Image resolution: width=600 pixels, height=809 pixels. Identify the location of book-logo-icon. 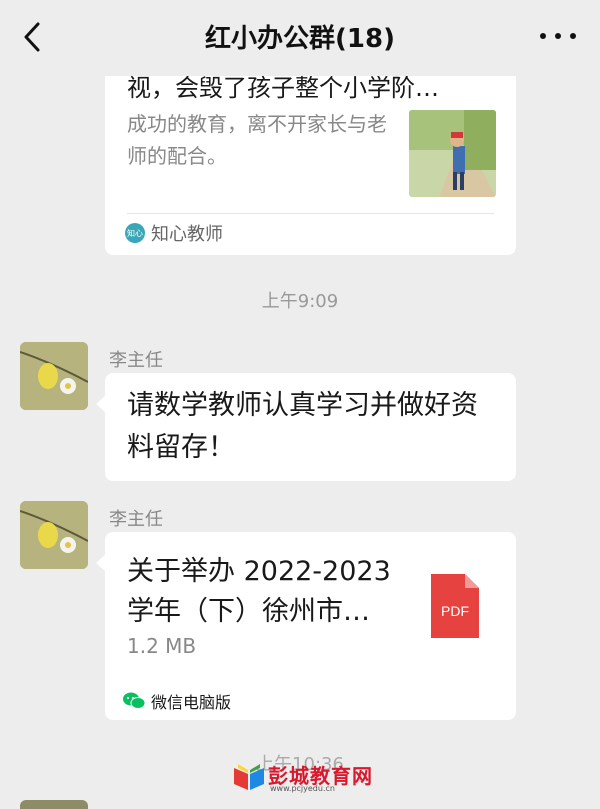
(249, 775).